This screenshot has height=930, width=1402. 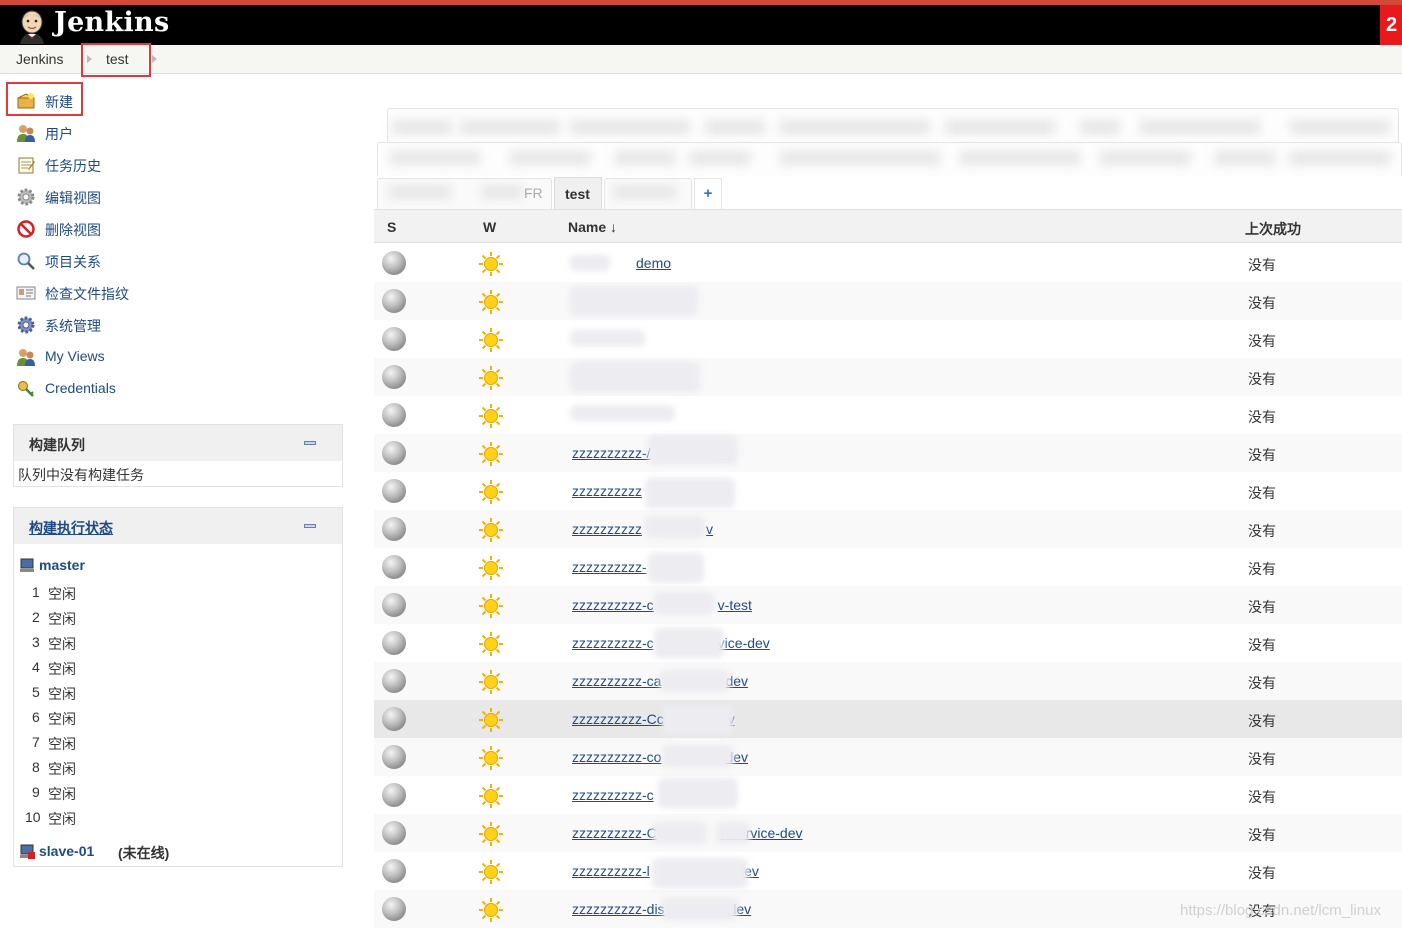 What do you see at coordinates (73, 262) in the screenshot?
I see `task-label: 项目关系` at bounding box center [73, 262].